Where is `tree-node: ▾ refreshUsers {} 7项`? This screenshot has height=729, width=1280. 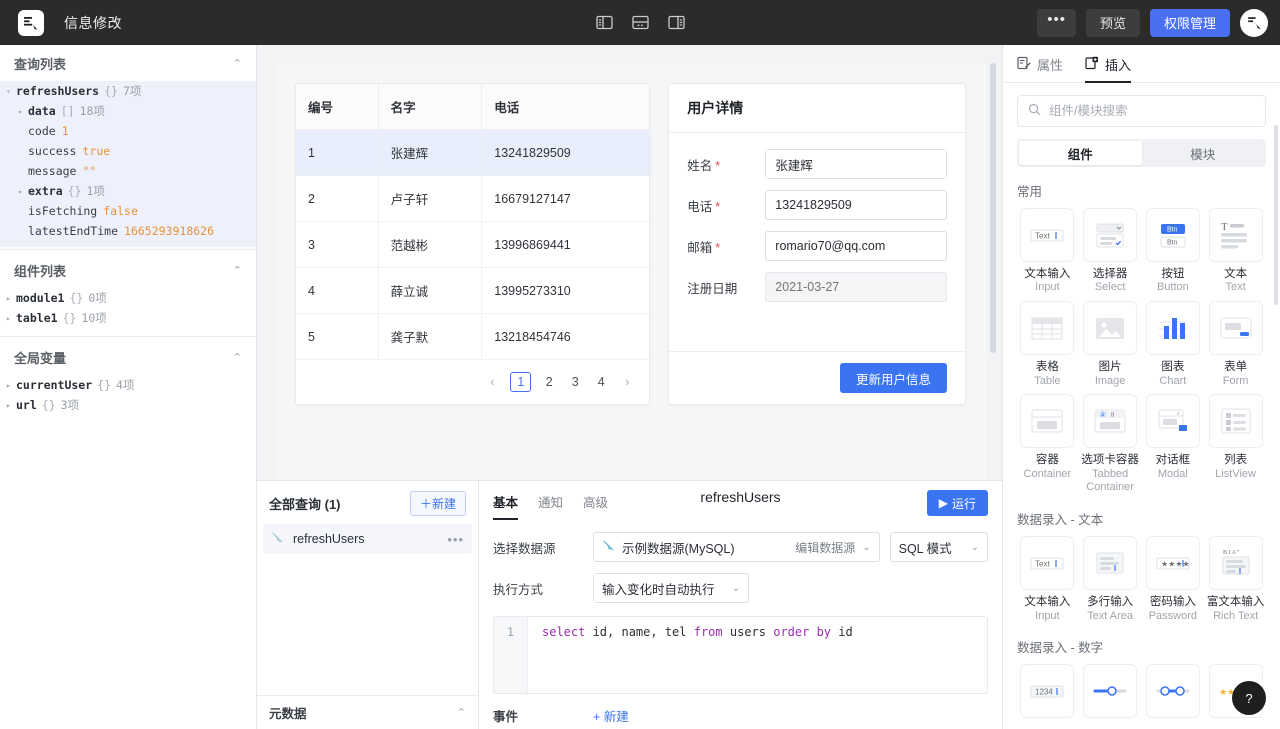 tree-node: ▾ refreshUsers {} 7项 is located at coordinates (128, 91).